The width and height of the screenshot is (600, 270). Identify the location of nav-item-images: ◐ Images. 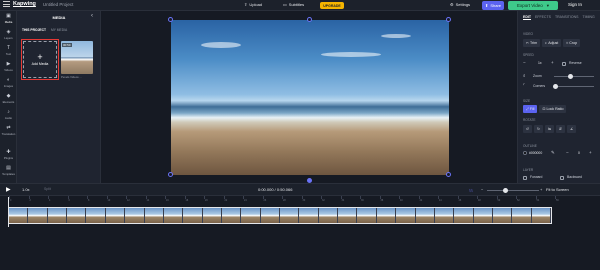
(8, 83).